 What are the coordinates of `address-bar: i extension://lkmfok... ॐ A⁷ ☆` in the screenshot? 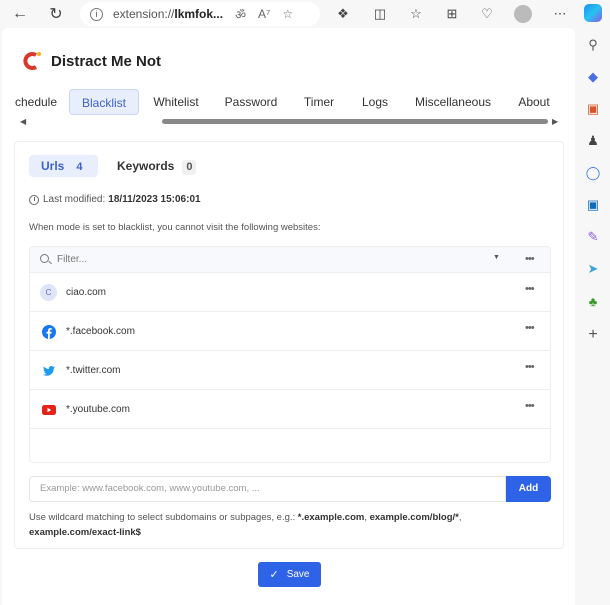 It's located at (200, 14).